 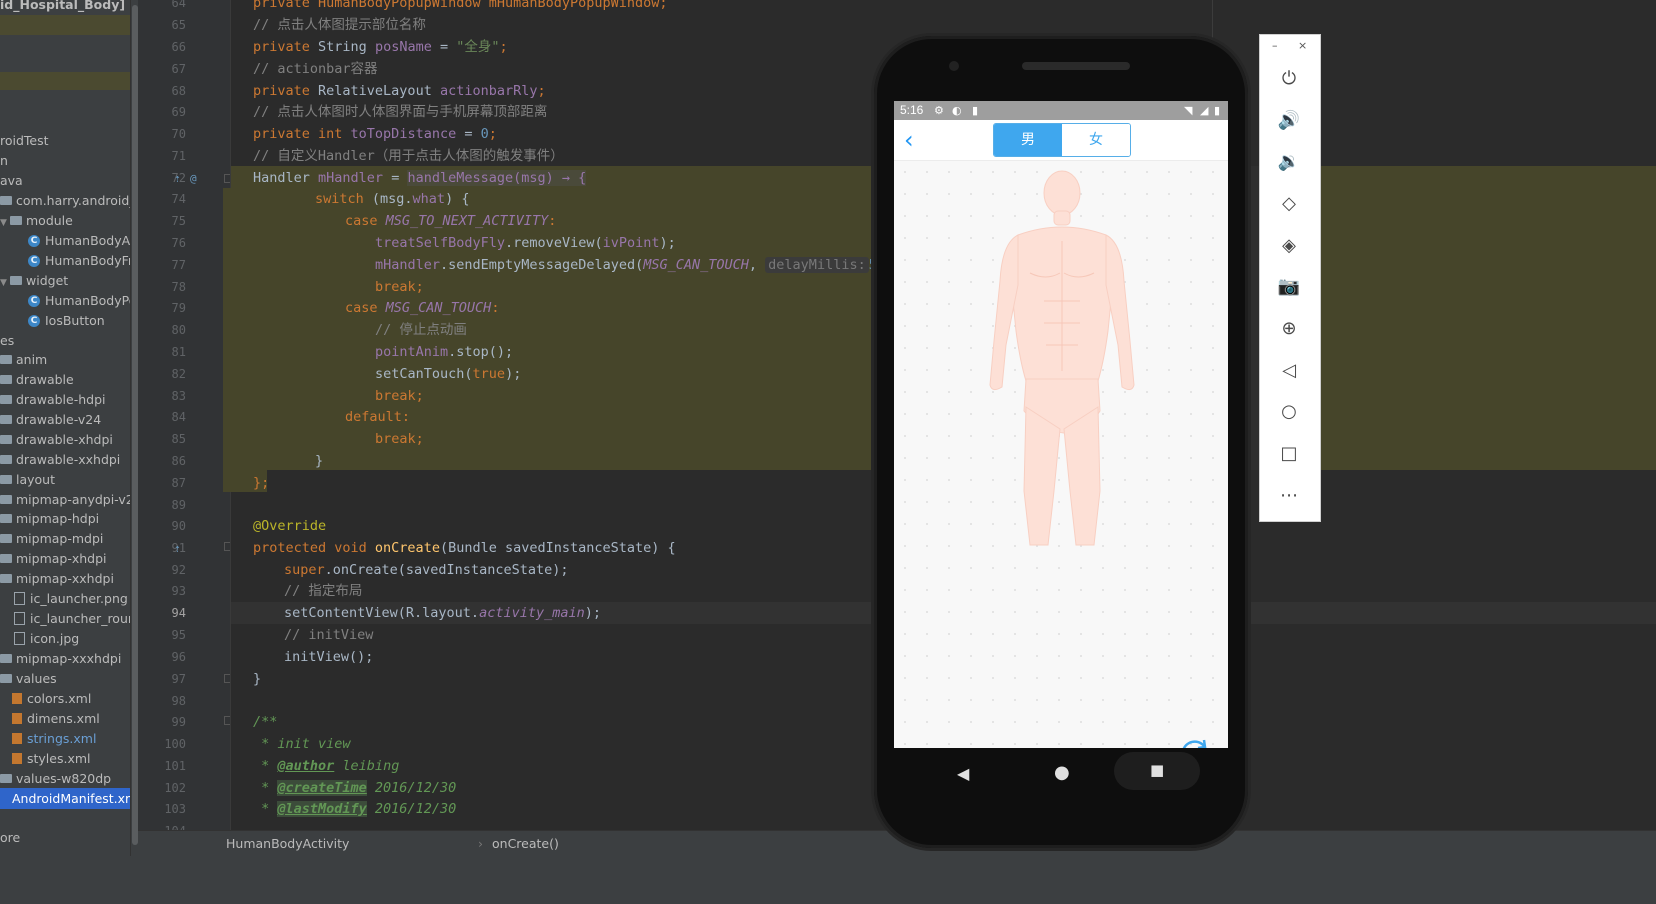 I want to click on line-number: 87, so click(x=162, y=483).